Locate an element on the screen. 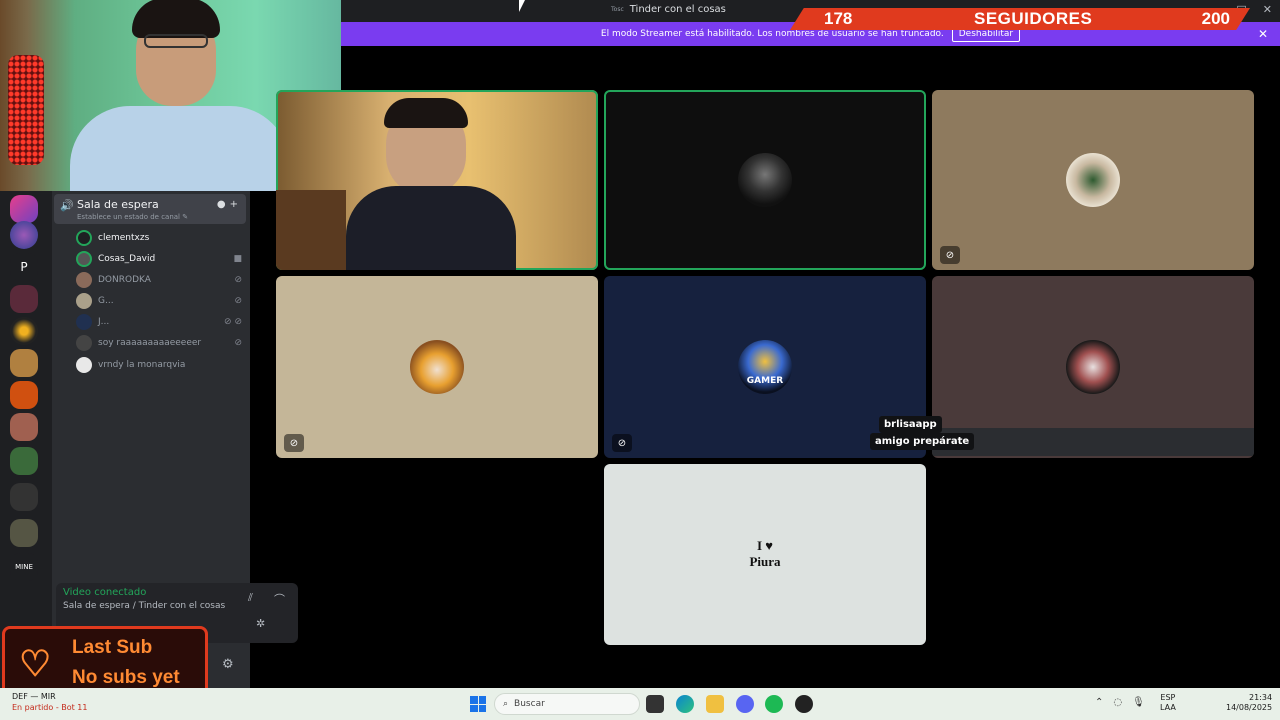  speaker-icon: 🔊 is located at coordinates (67, 205).